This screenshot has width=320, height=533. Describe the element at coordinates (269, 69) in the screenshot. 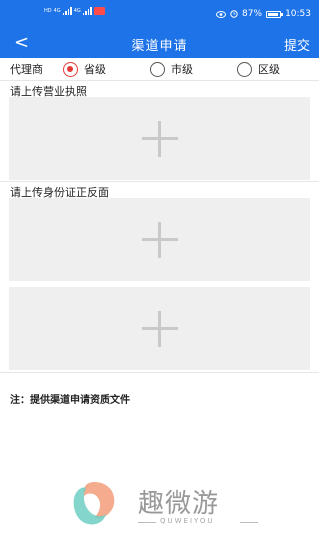

I see `radio-district-label: 区级` at that location.